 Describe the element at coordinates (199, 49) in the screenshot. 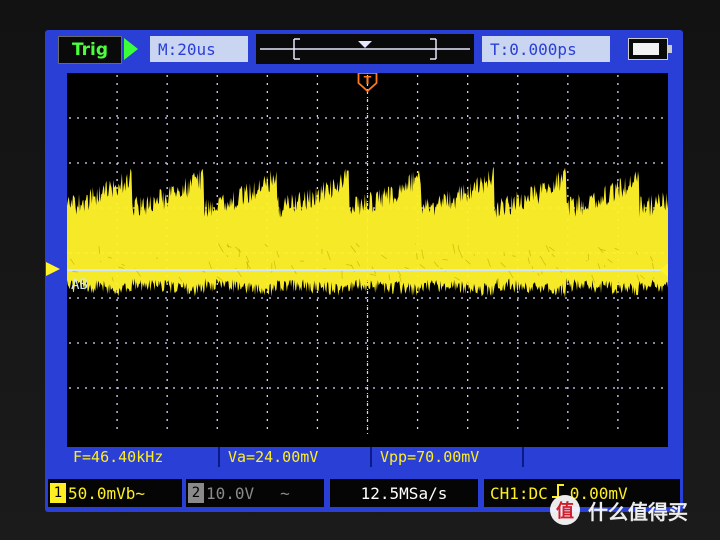

I see `time-base-display: M:20us` at that location.